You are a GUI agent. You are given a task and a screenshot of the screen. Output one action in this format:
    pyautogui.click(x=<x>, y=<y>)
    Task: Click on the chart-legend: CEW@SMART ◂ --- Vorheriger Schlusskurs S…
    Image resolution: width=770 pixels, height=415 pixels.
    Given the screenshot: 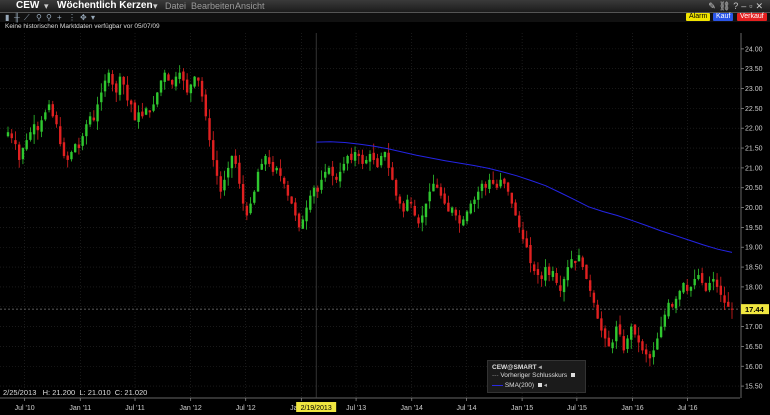 What is the action you would take?
    pyautogui.click(x=536, y=376)
    